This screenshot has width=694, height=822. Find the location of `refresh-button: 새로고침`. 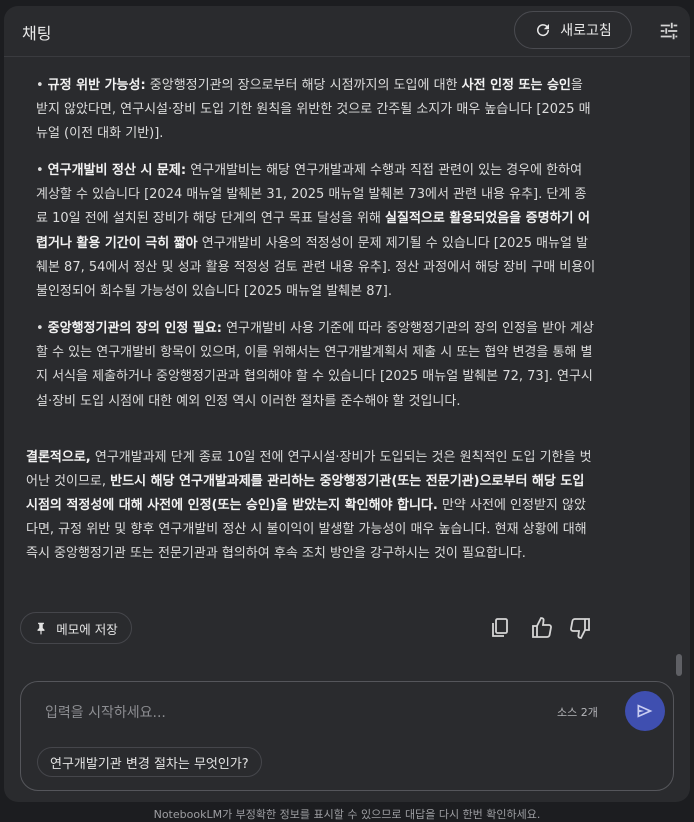

refresh-button: 새로고침 is located at coordinates (573, 30).